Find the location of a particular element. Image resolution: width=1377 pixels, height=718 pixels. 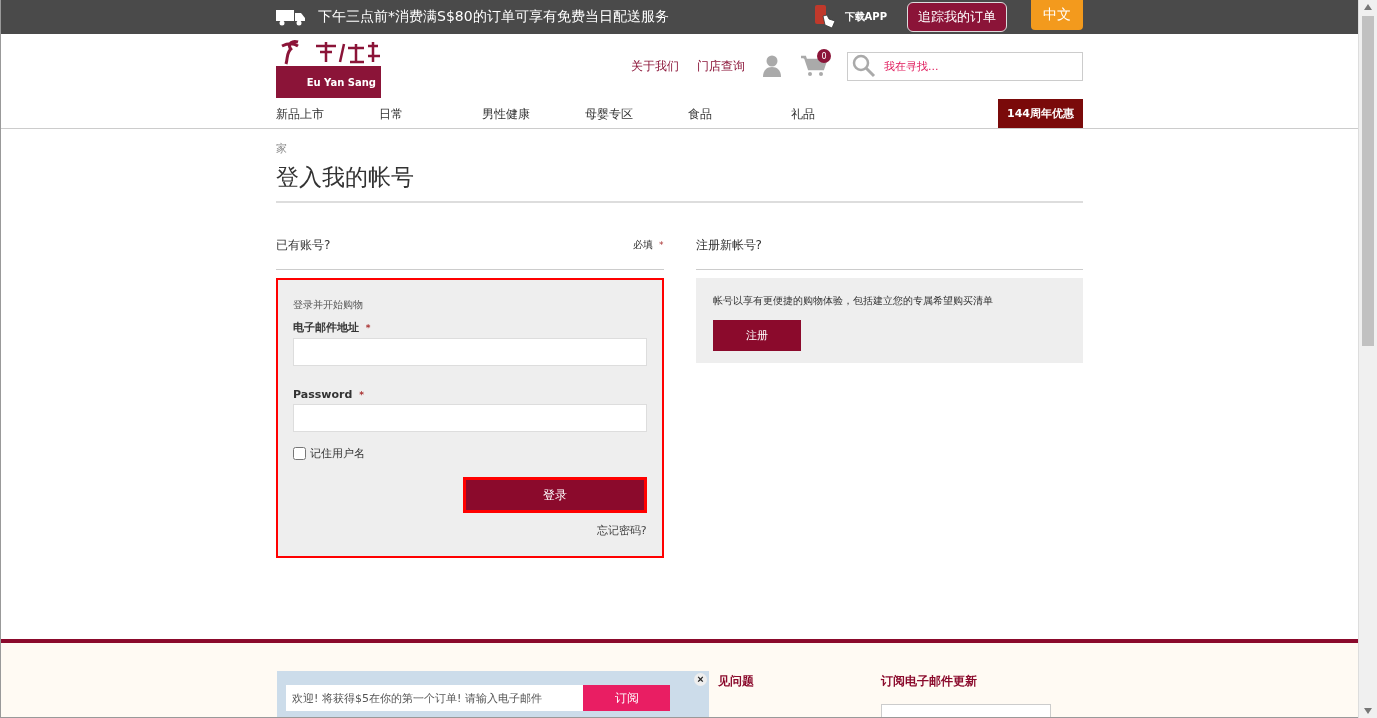

header-link: 门店查询 is located at coordinates (721, 66).